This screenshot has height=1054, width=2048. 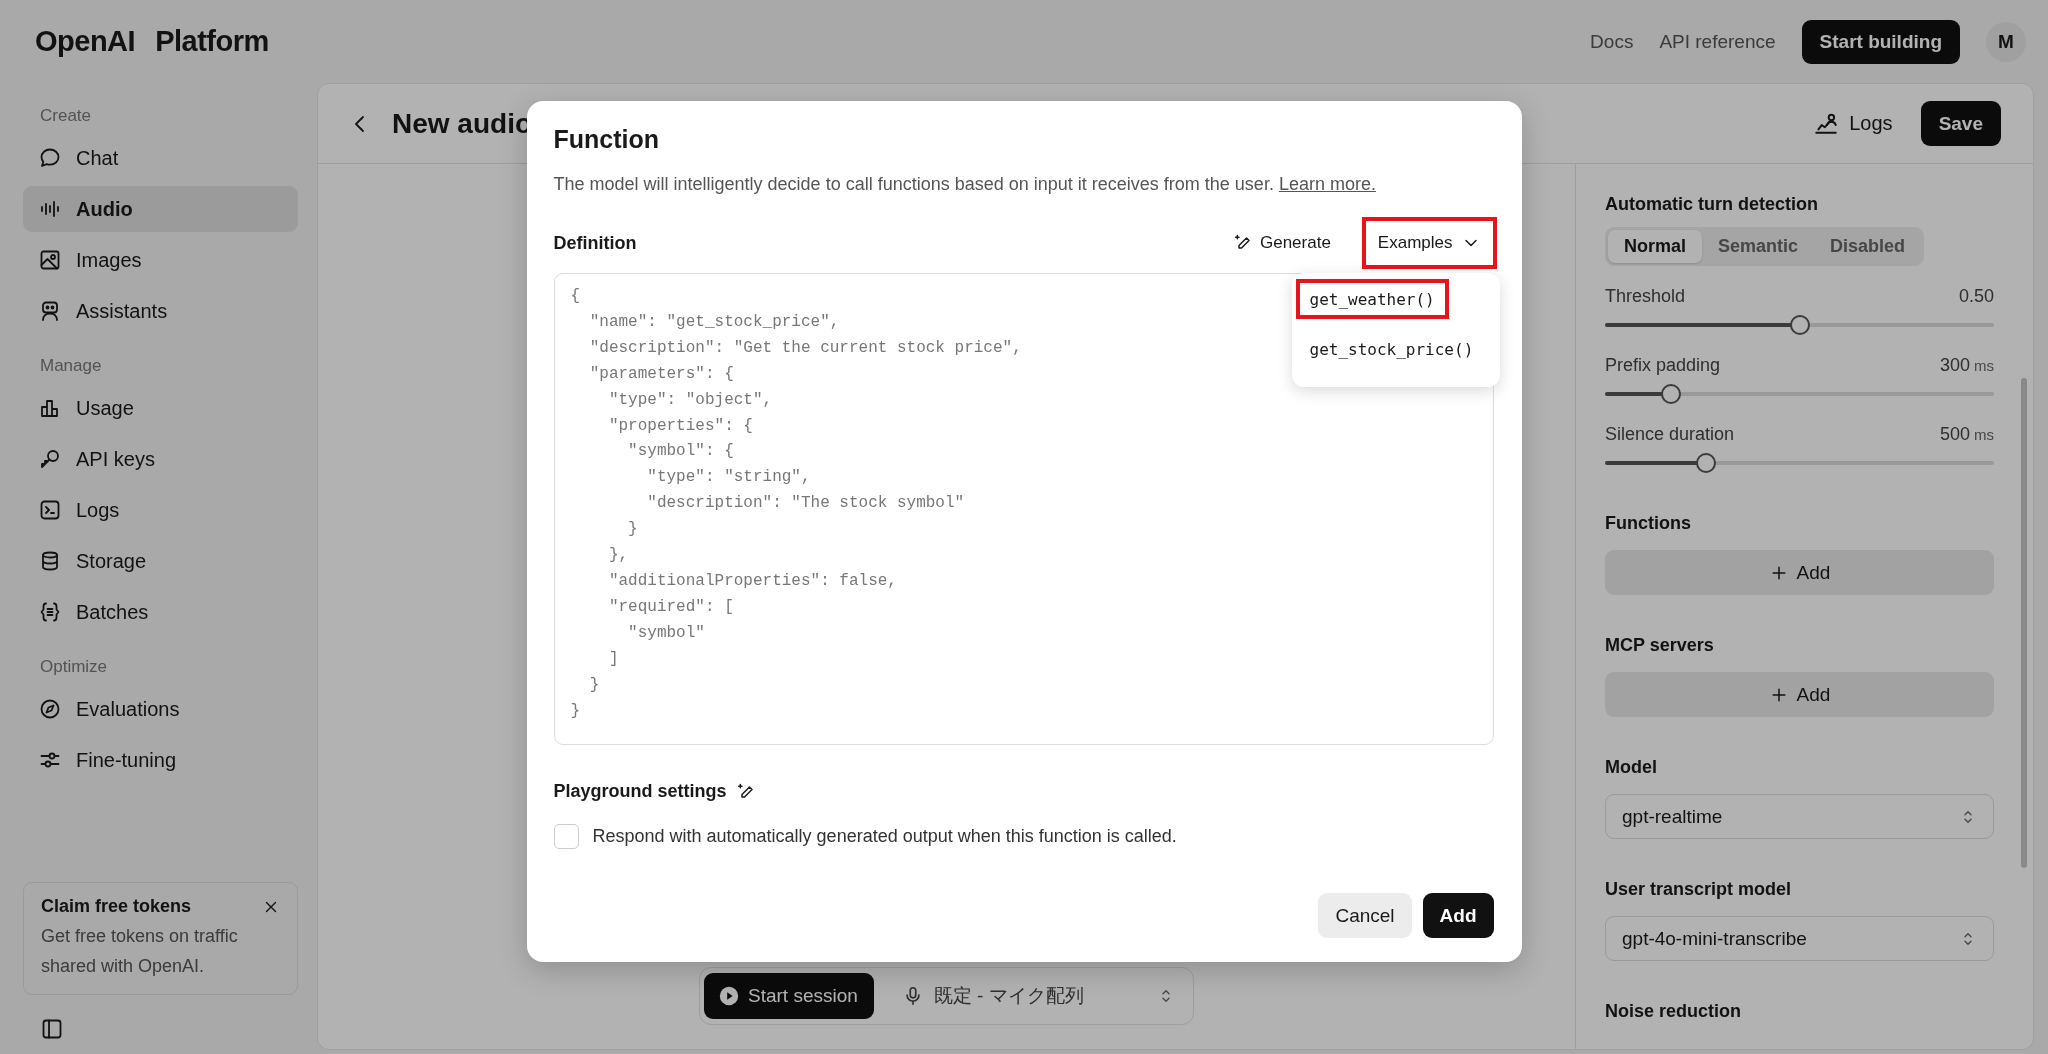 What do you see at coordinates (116, 906) in the screenshot?
I see `promo-title: Claim free tokens` at bounding box center [116, 906].